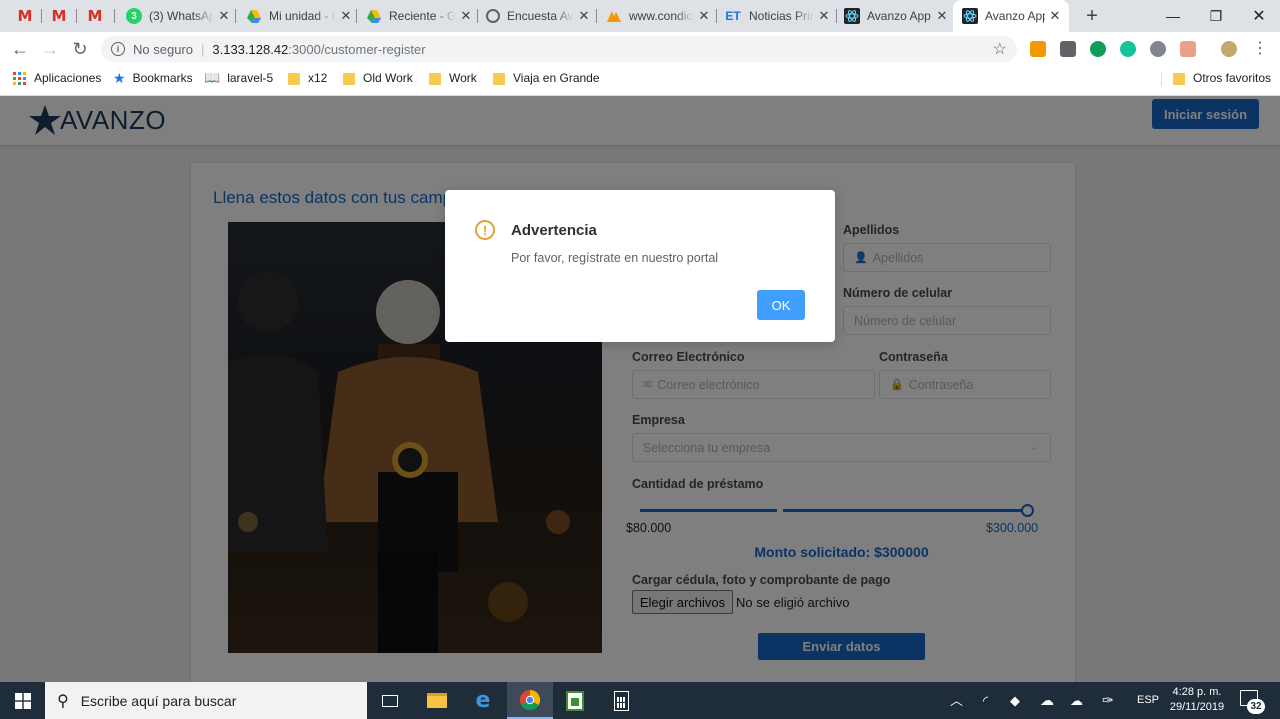 This screenshot has height=719, width=1280. I want to click on edge-button: e, so click(483, 700).